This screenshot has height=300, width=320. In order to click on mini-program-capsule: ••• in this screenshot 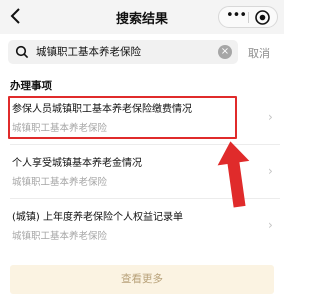, I will do `click(248, 17)`.